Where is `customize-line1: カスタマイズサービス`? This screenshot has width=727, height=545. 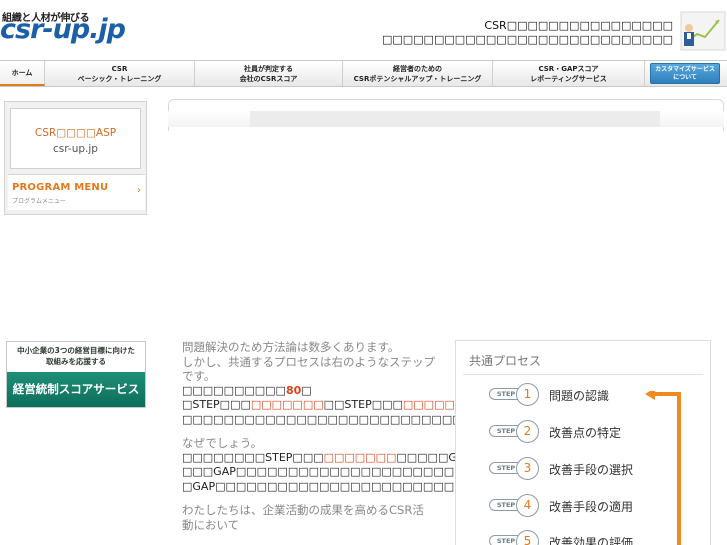
customize-line1: カスタマイズサービス is located at coordinates (685, 69).